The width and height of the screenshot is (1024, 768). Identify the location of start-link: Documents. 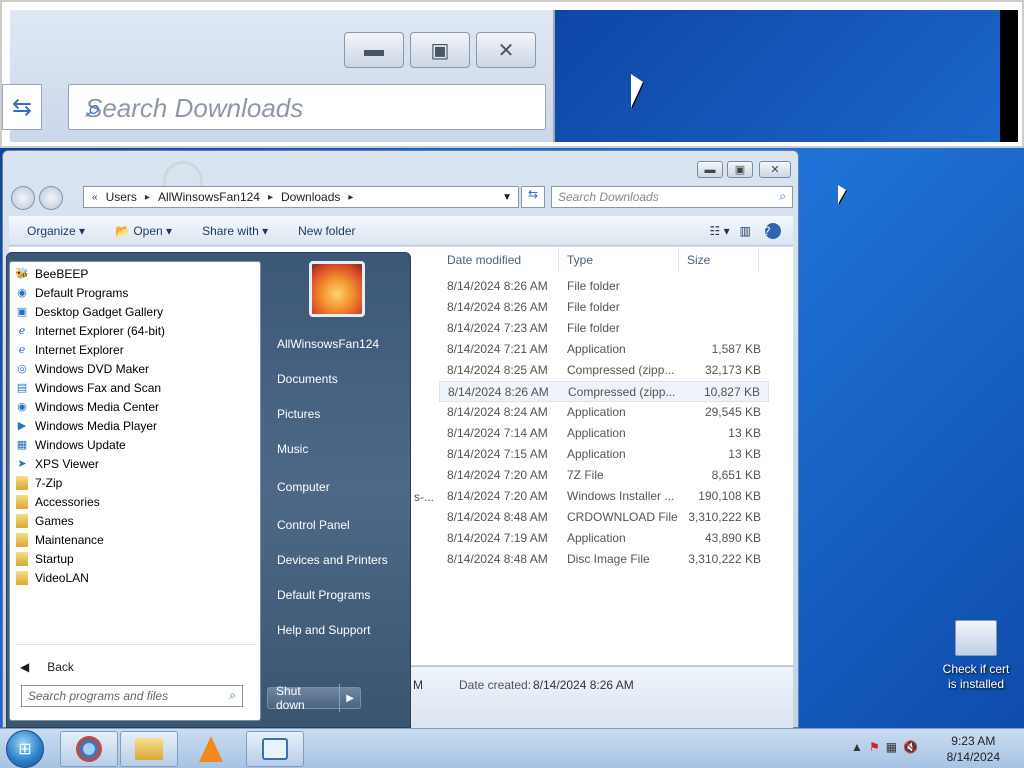
(307, 379).